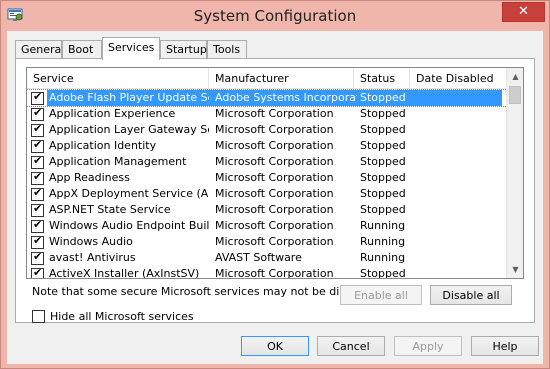 The image size is (550, 369). I want to click on service-name: App Readiness, so click(89, 177).